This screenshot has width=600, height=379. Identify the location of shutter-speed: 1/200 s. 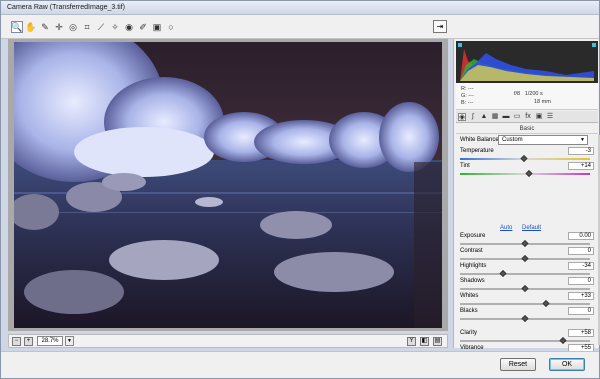
(533, 94).